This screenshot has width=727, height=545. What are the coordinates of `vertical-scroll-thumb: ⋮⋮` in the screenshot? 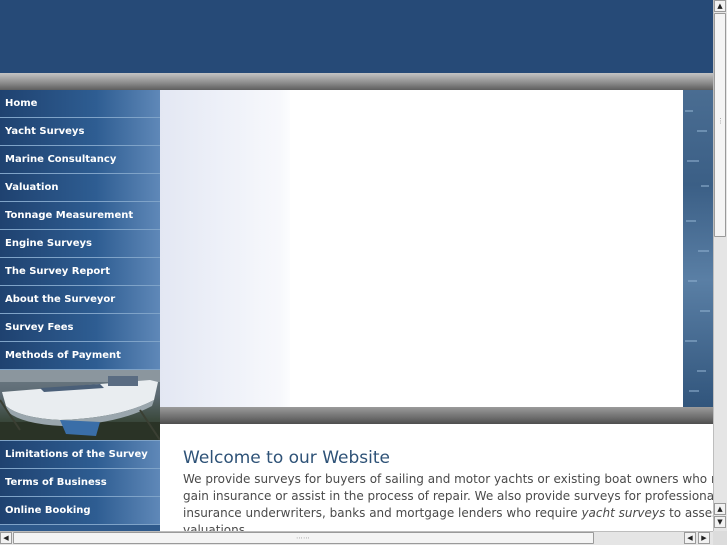 It's located at (720, 125).